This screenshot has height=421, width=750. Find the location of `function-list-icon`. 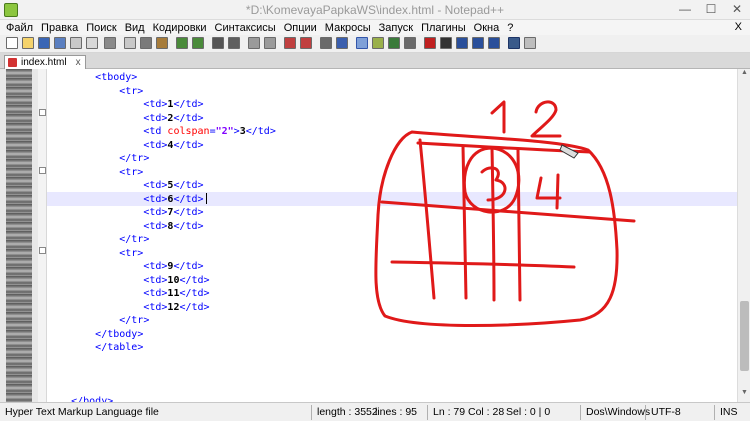

function-list-icon is located at coordinates (394, 43).